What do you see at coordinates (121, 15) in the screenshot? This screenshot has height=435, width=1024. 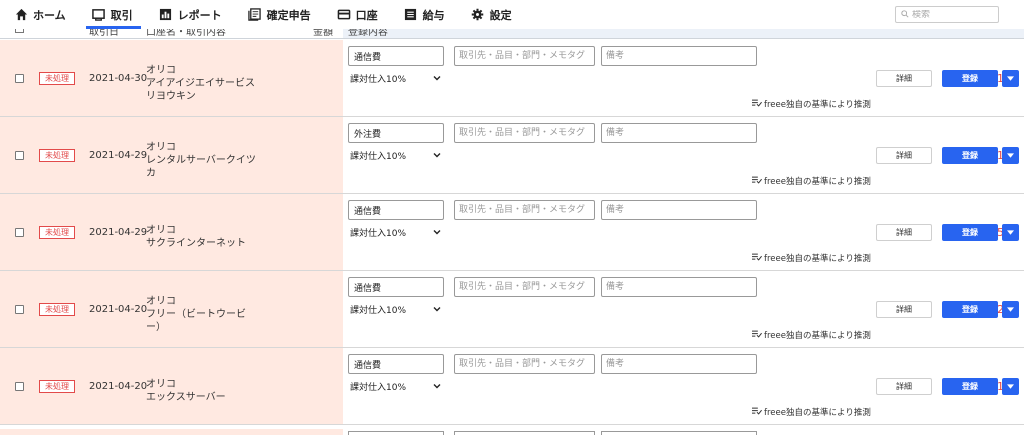 I see `nav-transactions-label: 取引` at bounding box center [121, 15].